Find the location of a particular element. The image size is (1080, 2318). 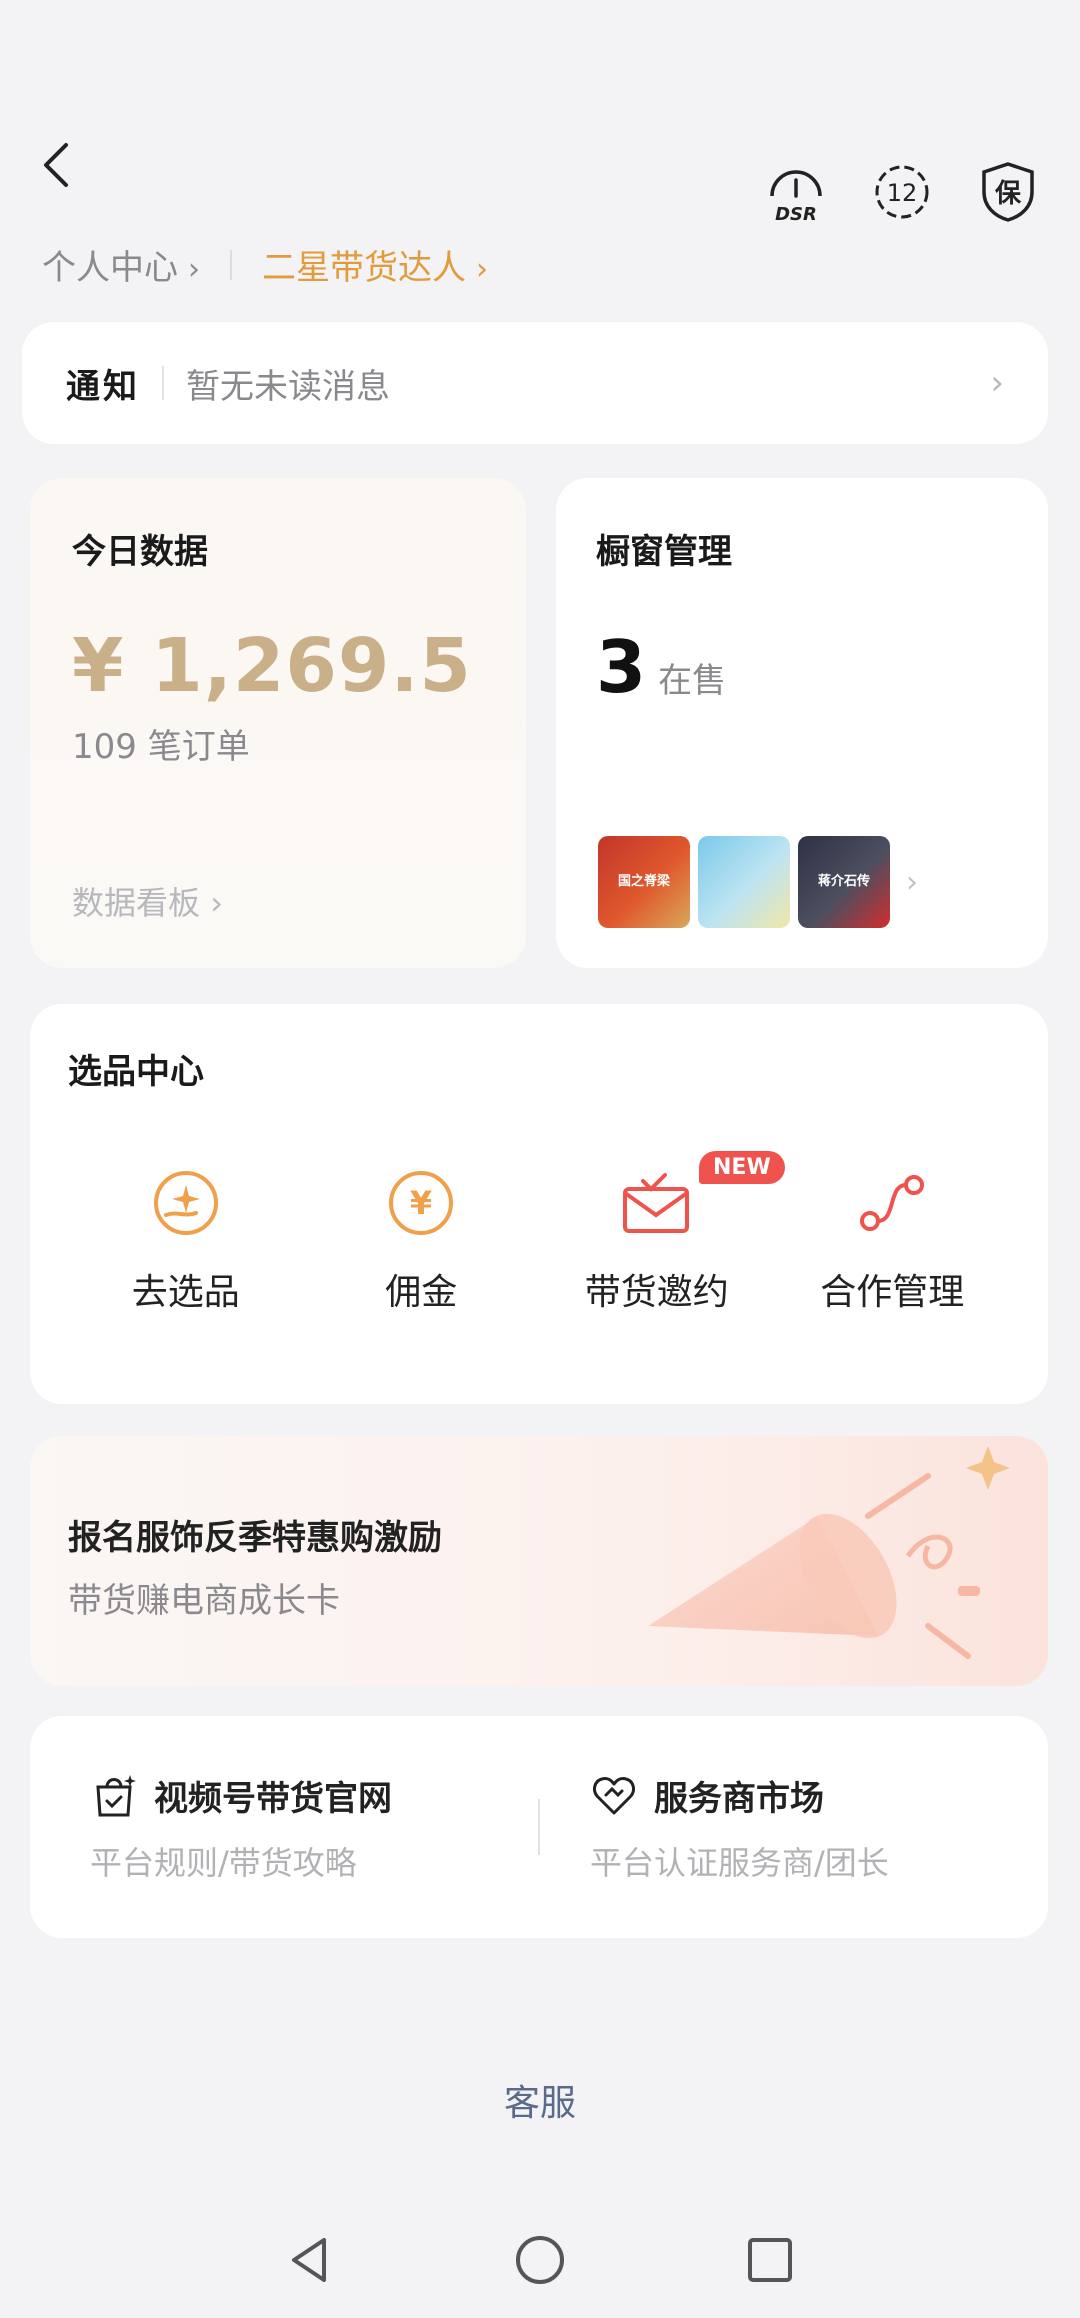

notice-card: 通知 暂无未读消息 › is located at coordinates (535, 383).